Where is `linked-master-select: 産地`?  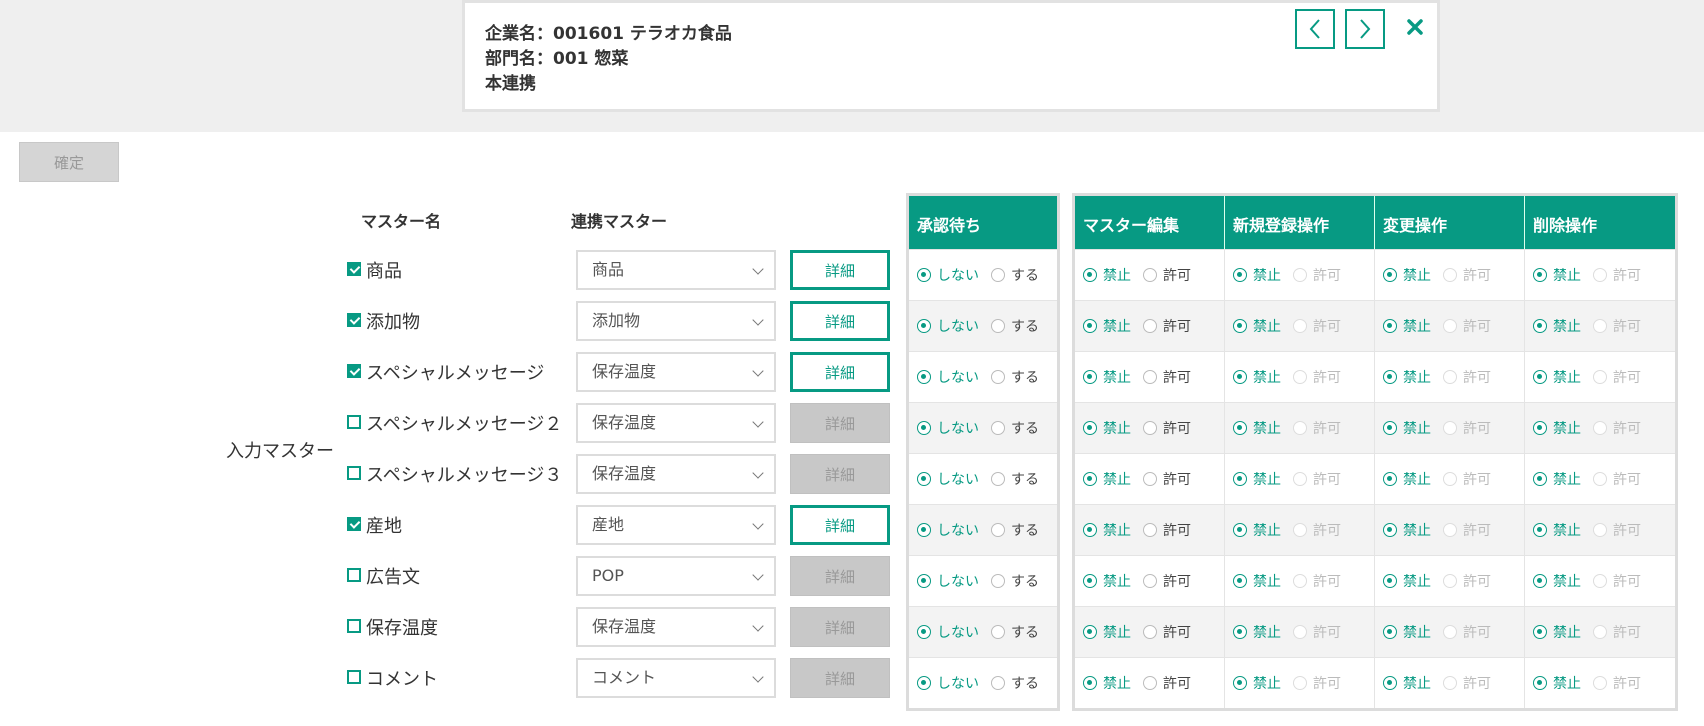 linked-master-select: 産地 is located at coordinates (676, 525).